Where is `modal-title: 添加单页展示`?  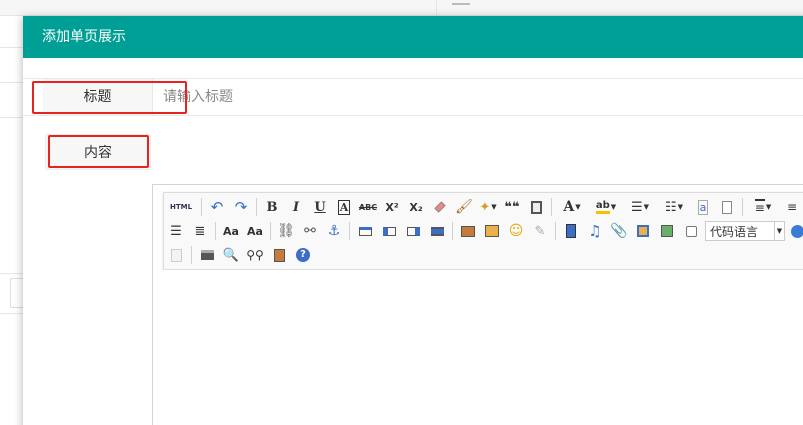
modal-title: 添加单页展示 is located at coordinates (413, 37).